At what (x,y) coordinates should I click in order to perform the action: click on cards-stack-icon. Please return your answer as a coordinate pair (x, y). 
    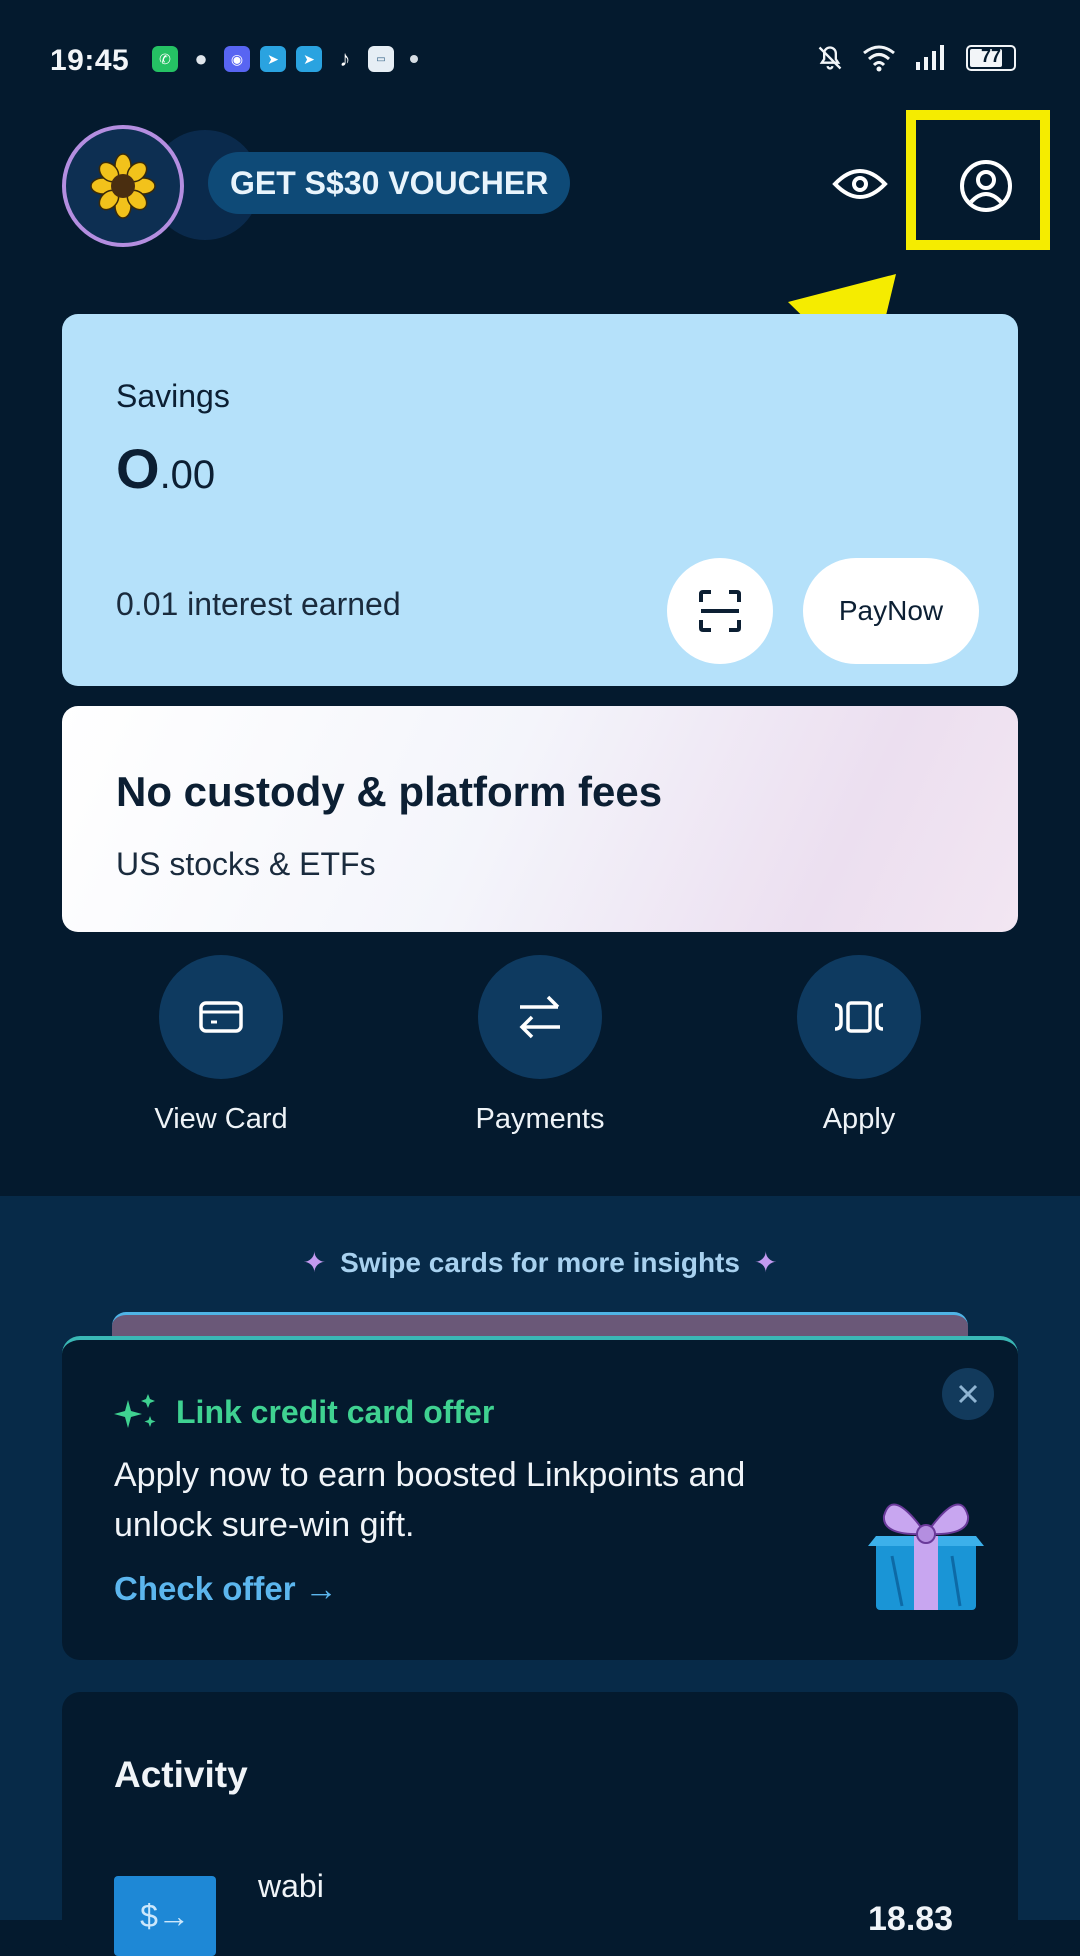
    Looking at the image, I should click on (859, 1017).